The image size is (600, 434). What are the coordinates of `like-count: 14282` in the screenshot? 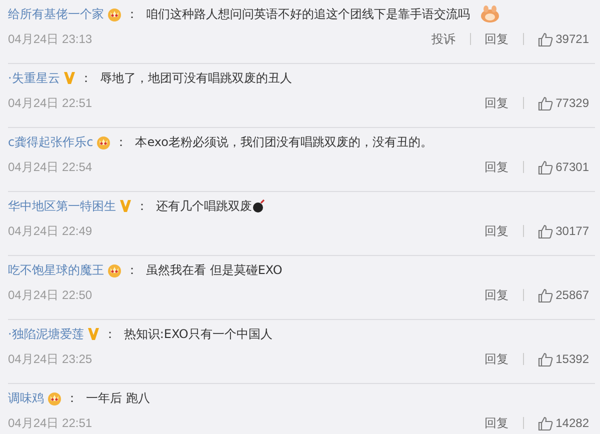 It's located at (572, 423).